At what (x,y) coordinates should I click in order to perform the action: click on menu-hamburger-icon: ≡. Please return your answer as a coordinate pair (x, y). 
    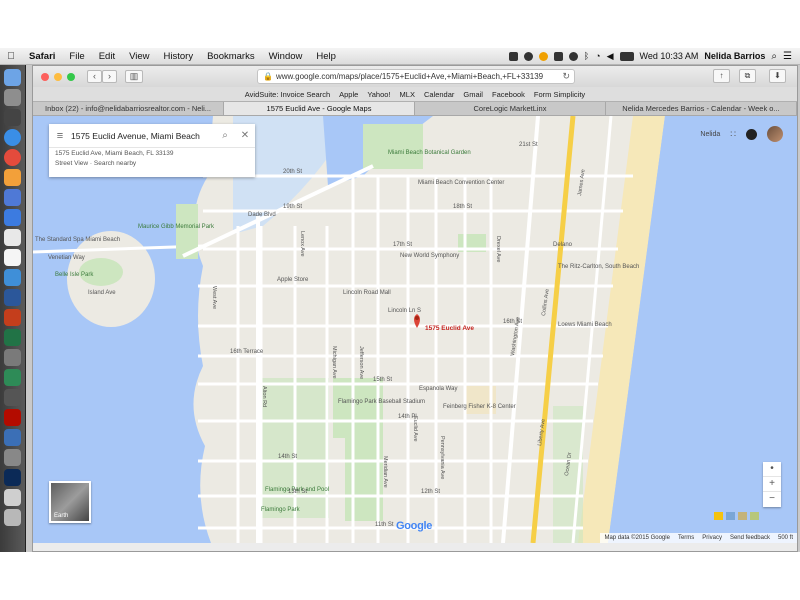
    Looking at the image, I should click on (60, 136).